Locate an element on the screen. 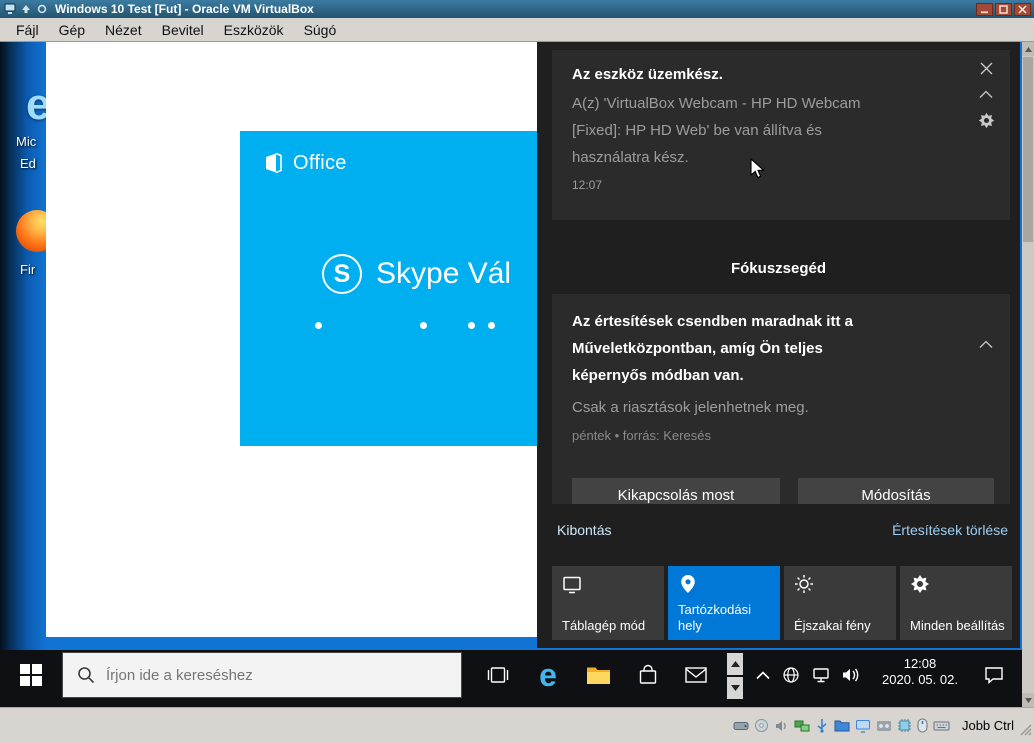 The width and height of the screenshot is (1034, 743). network-icon is located at coordinates (802, 726).